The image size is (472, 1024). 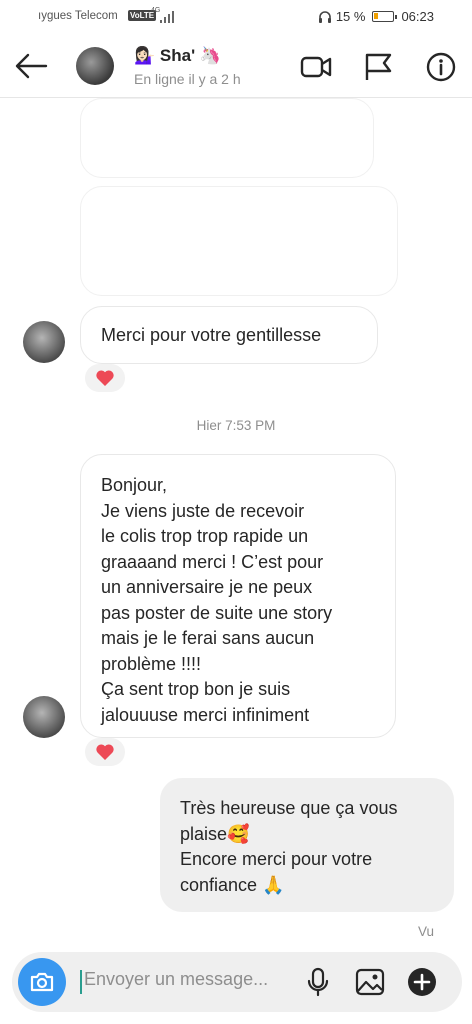 I want to click on message-line: plaise🥰, so click(x=215, y=833).